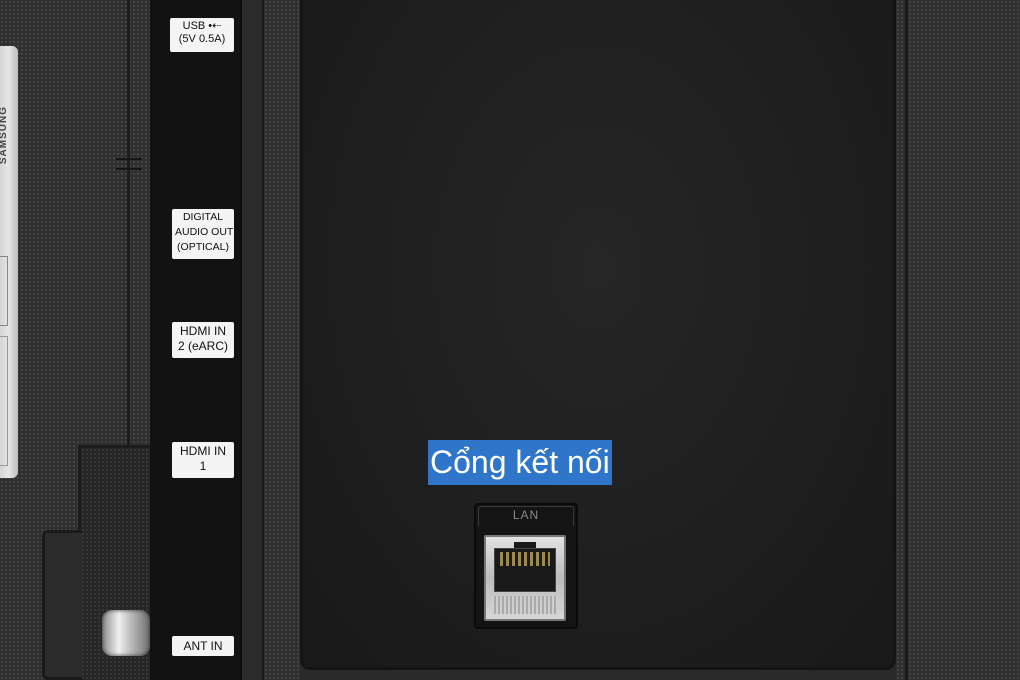 The height and width of the screenshot is (680, 1020). I want to click on optical-label-line-2: AUDIO OUT, so click(204, 232).